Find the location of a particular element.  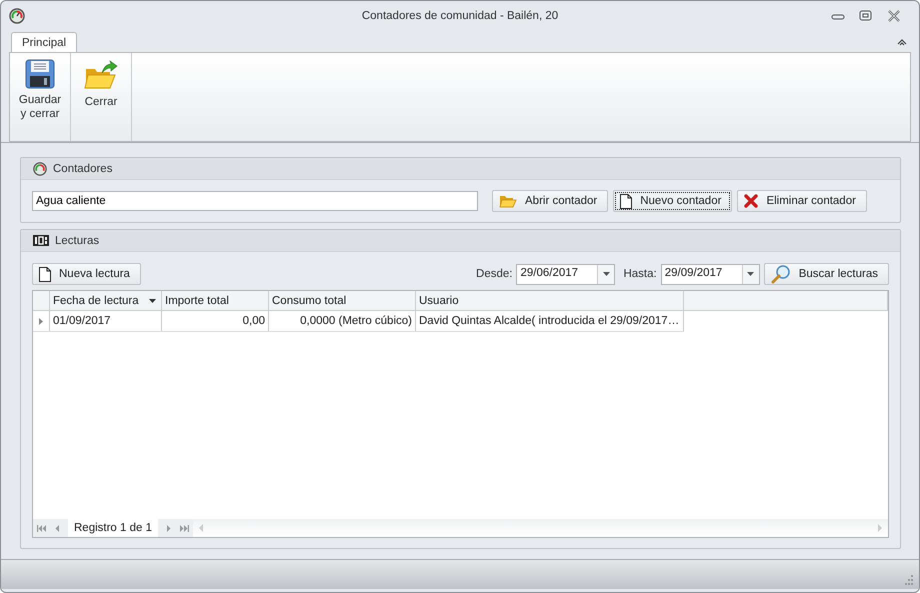

next-record-icon is located at coordinates (168, 528).